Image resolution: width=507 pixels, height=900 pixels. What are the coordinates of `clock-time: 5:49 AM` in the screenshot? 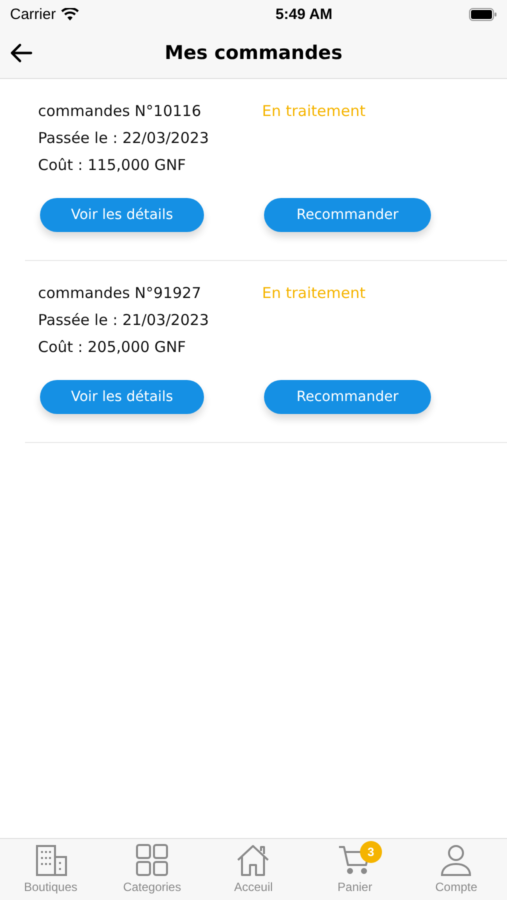 It's located at (303, 14).